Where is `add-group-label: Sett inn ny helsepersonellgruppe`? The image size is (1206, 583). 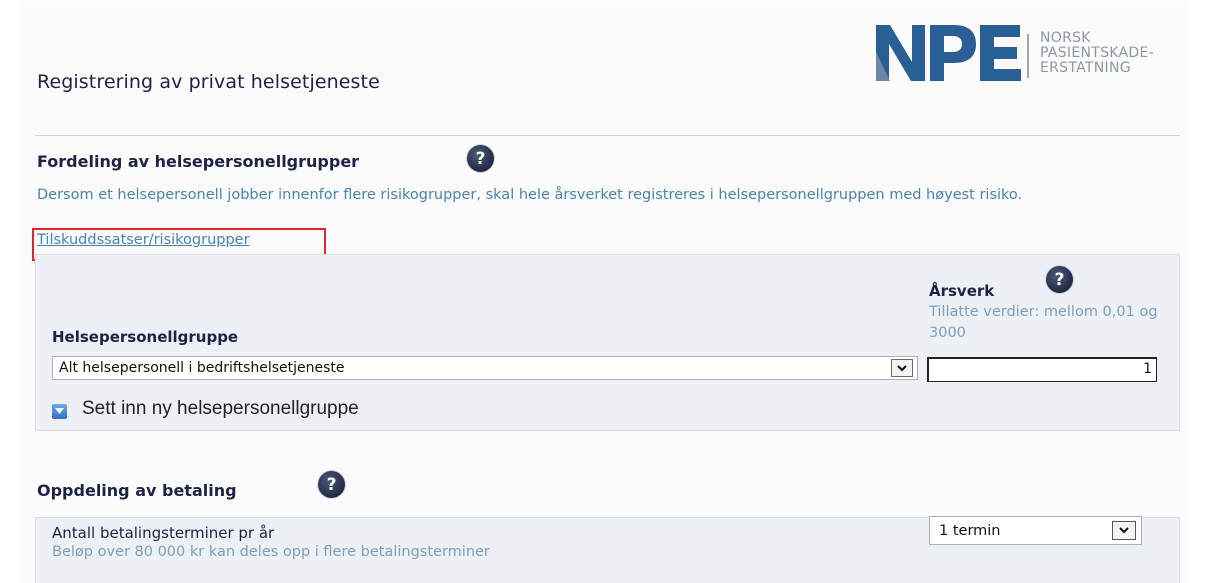
add-group-label: Sett inn ny helsepersonellgruppe is located at coordinates (220, 408).